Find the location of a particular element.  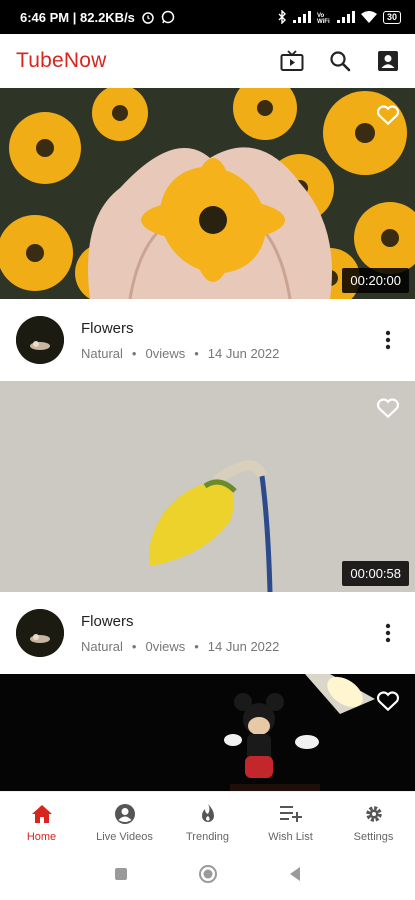

video-duration: 00:20:00 is located at coordinates (375, 280).